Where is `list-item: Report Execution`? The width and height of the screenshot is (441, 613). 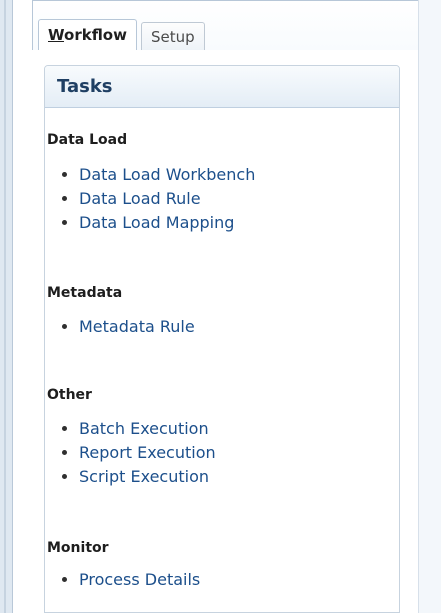
list-item: Report Execution is located at coordinates (139, 452).